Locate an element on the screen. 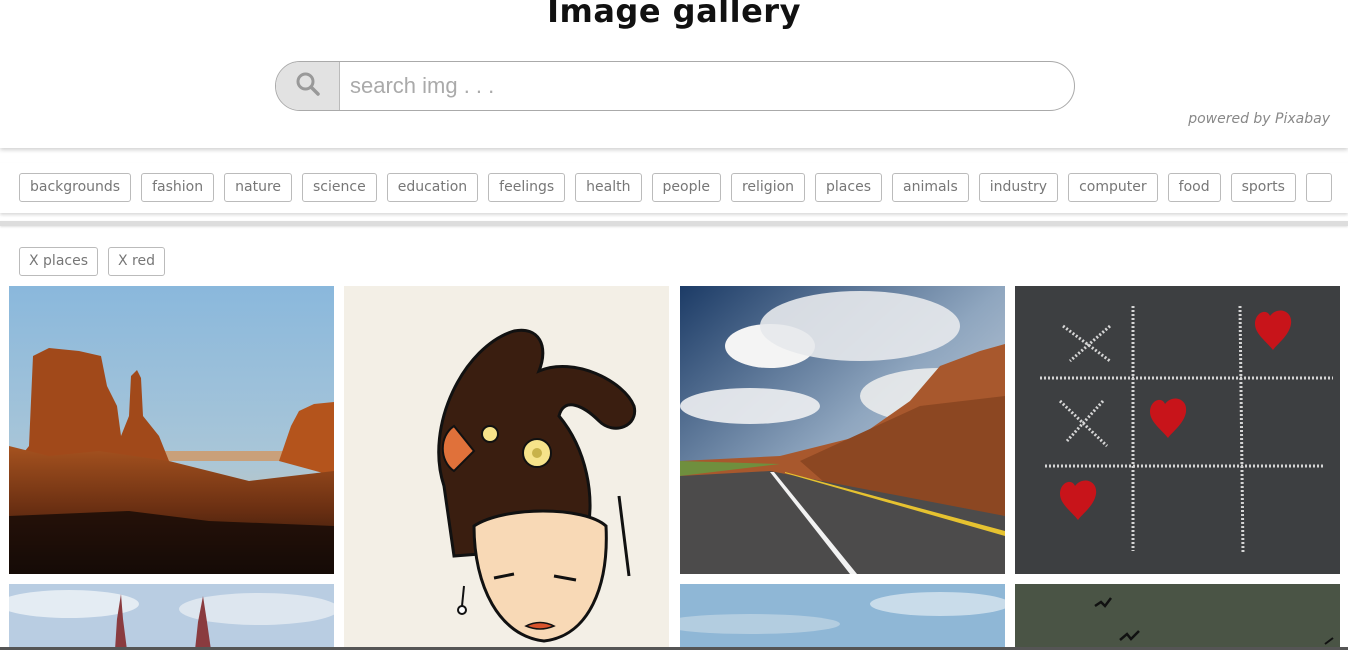  category-chip-science: science is located at coordinates (339, 187).